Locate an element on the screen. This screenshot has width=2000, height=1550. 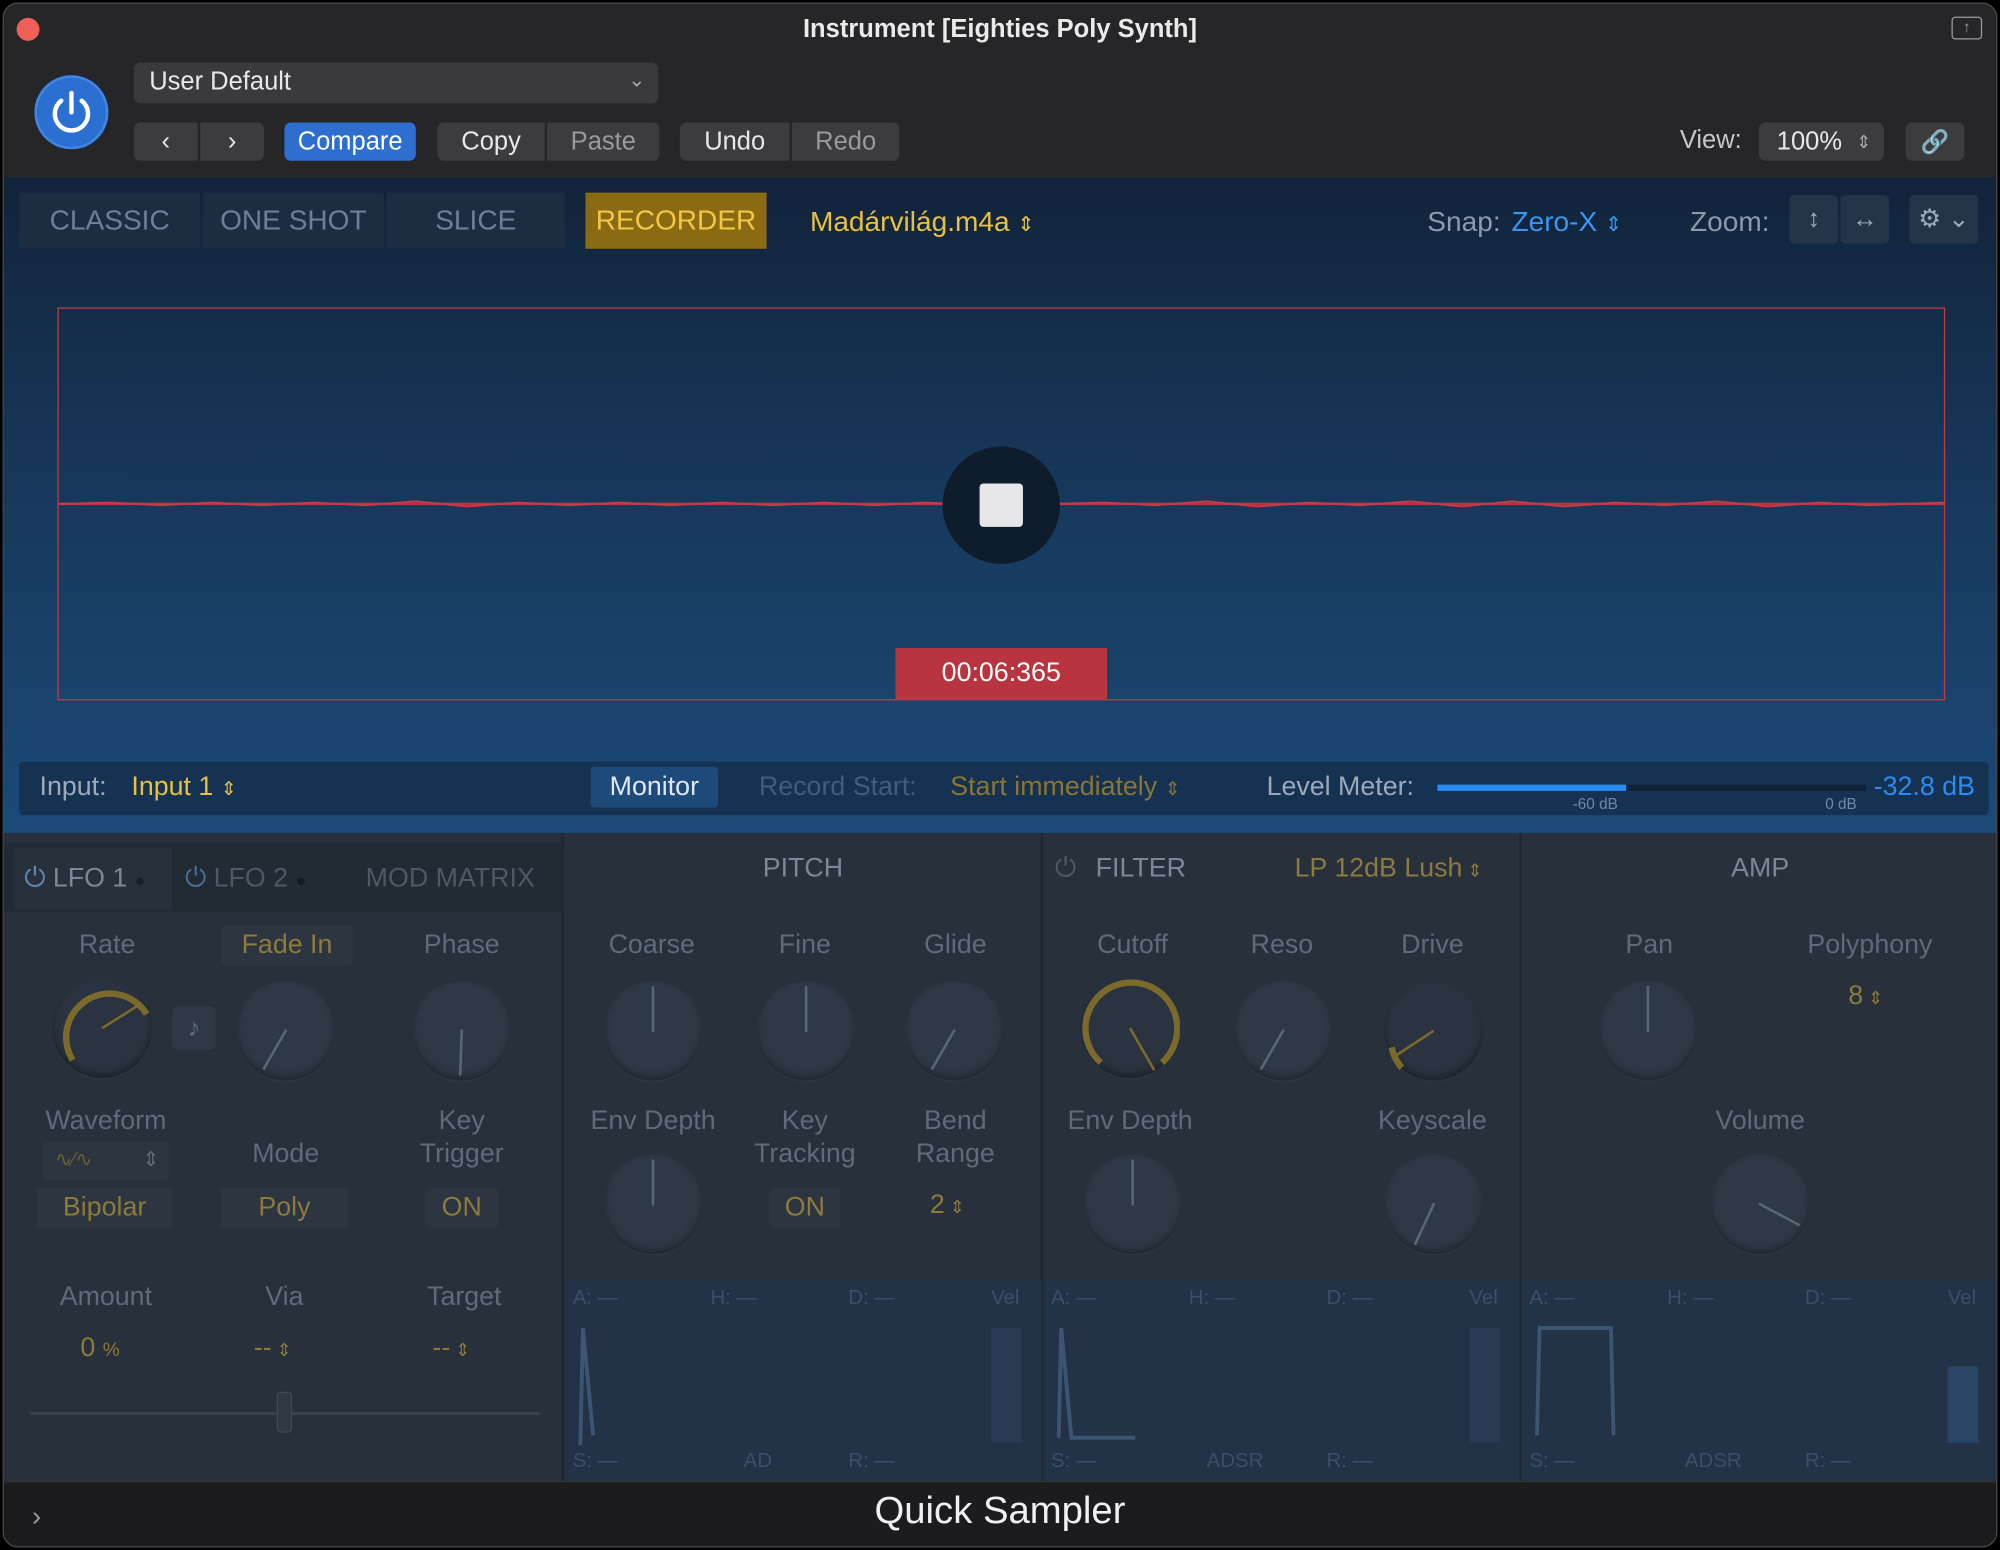
music-note-icon: ♪ is located at coordinates (194, 1028).